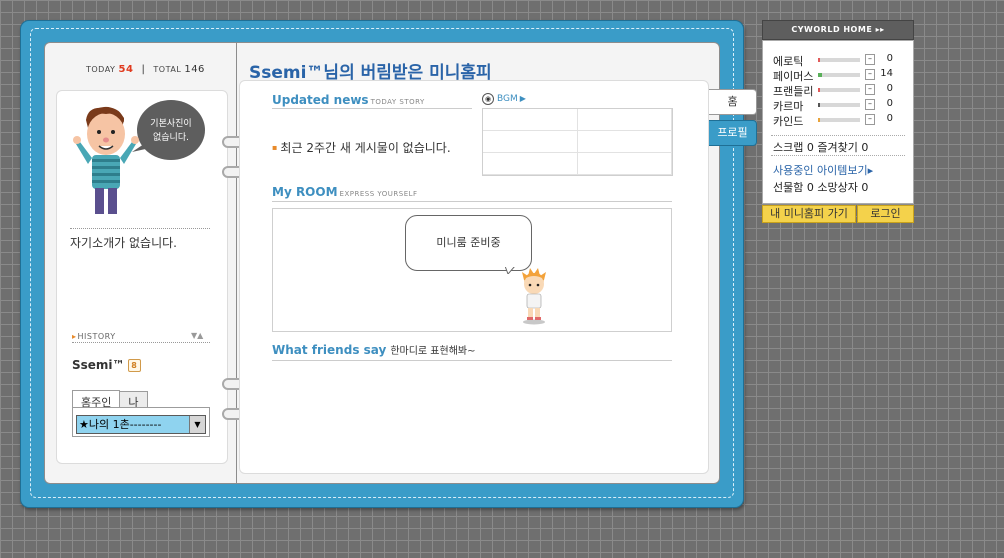 This screenshot has width=1004, height=558. I want to click on updated-news-header: Updated news TODAY STORY, so click(348, 100).